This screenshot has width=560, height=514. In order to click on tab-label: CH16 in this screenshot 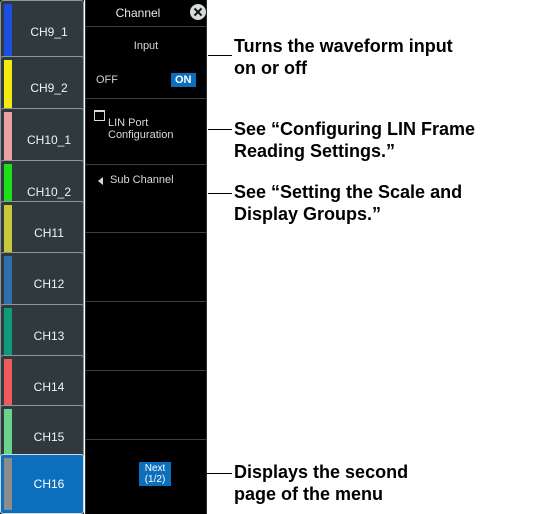, I will do `click(49, 484)`.